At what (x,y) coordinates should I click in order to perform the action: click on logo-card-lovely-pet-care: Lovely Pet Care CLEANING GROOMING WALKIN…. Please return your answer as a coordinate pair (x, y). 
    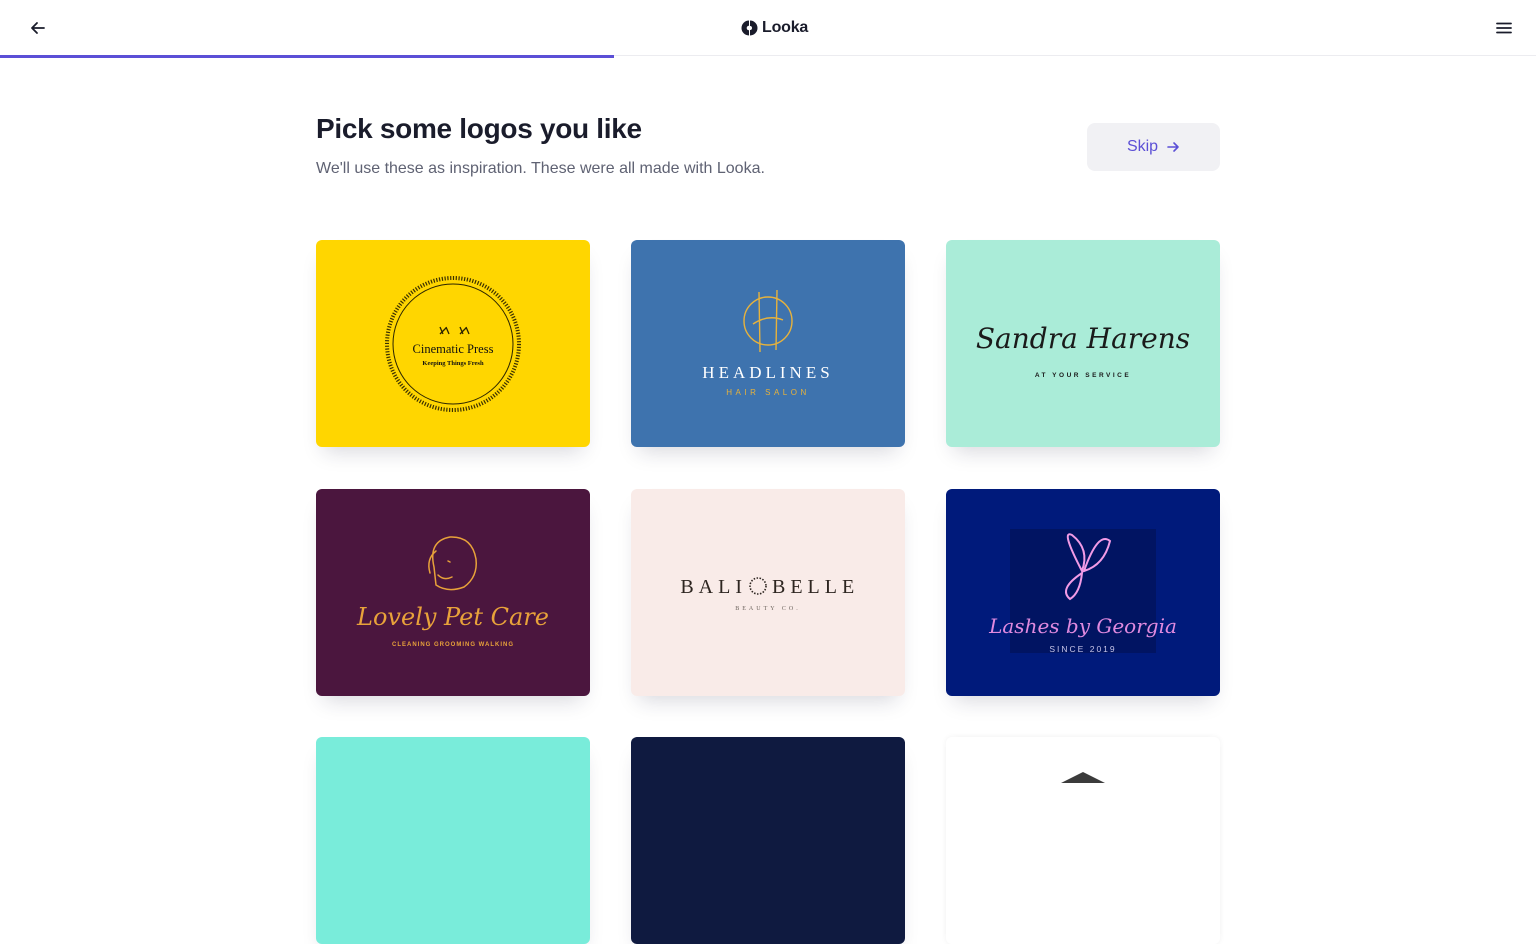
    Looking at the image, I should click on (453, 592).